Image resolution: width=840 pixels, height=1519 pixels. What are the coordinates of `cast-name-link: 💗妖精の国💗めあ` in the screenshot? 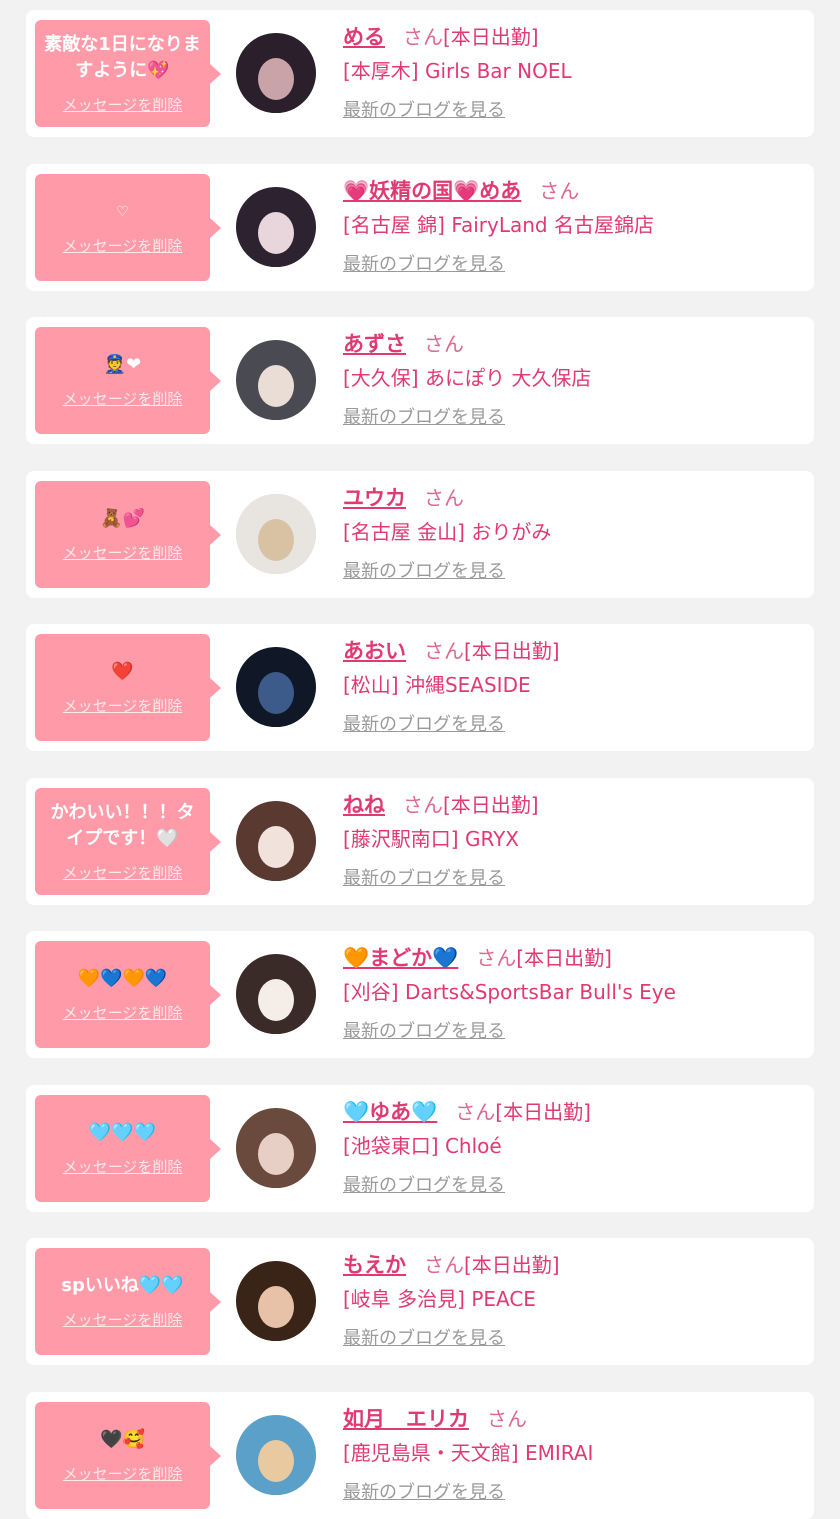 It's located at (432, 191).